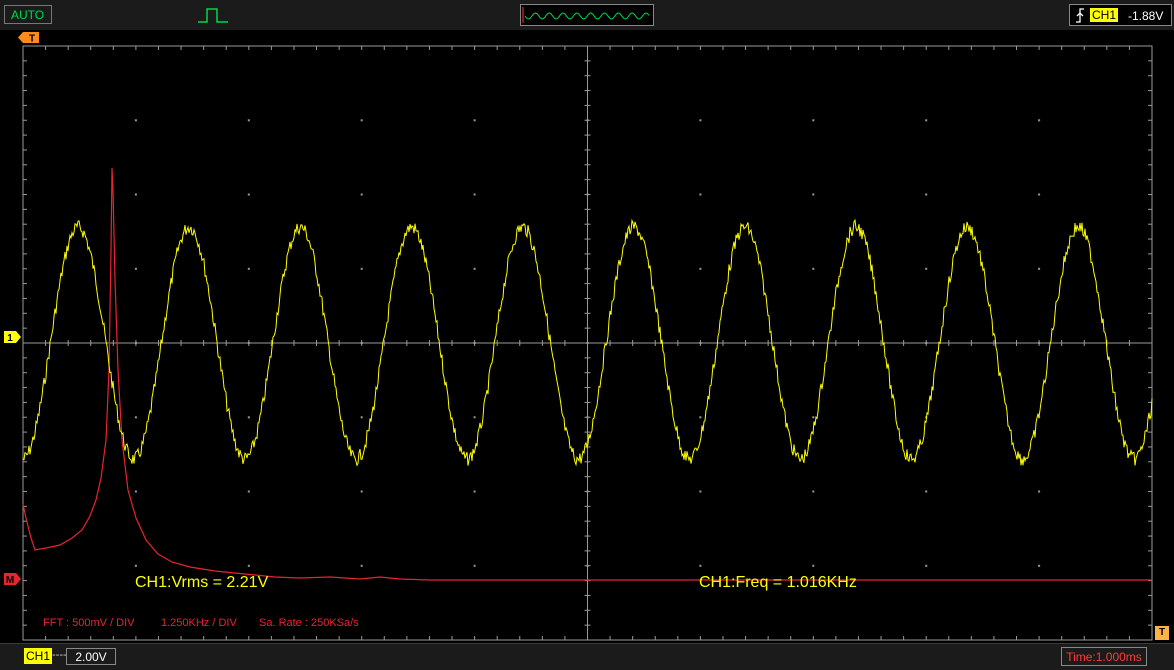 This screenshot has width=1174, height=670. I want to click on channel-badge: CH1, so click(38, 656).